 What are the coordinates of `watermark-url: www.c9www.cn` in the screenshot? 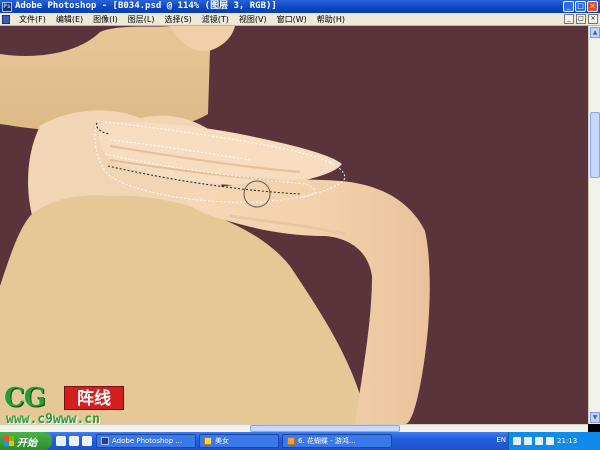 It's located at (53, 419).